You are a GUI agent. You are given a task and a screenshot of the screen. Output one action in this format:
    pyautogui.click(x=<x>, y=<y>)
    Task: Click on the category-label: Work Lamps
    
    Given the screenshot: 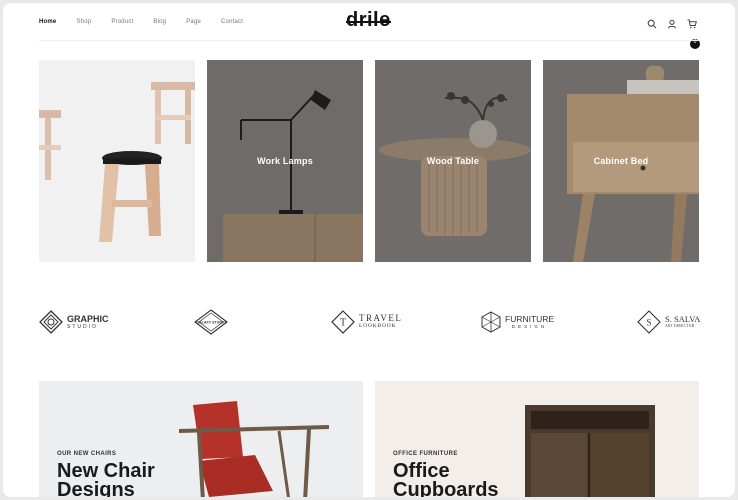 What is the action you would take?
    pyautogui.click(x=285, y=161)
    